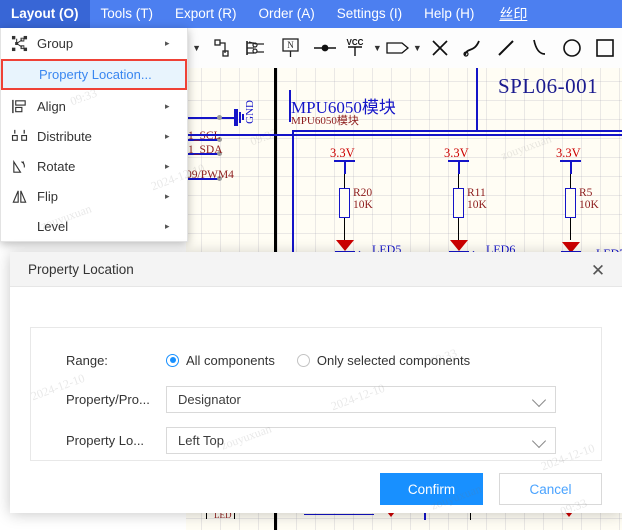 This screenshot has height=530, width=622. Describe the element at coordinates (316, 269) in the screenshot. I see `dialog-header: Property Location ✕` at that location.